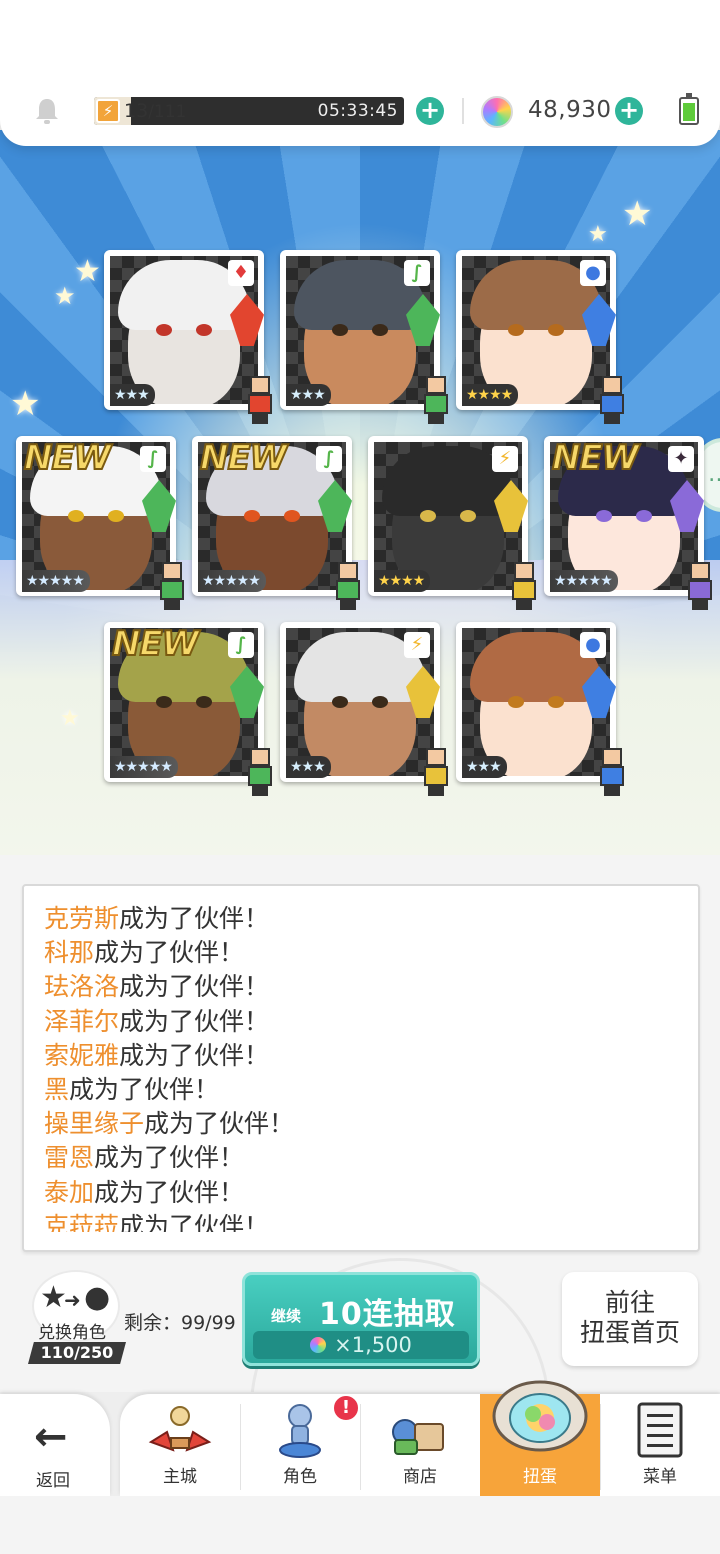 The image size is (720, 1554). Describe the element at coordinates (629, 1332) in the screenshot. I see `gacha-home-label-line2: 扭蛋首页` at that location.